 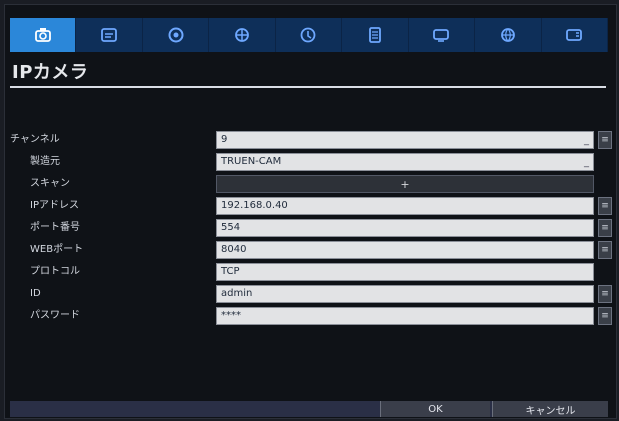 I want to click on ip-address-field: 192.168.0.40, so click(x=405, y=206).